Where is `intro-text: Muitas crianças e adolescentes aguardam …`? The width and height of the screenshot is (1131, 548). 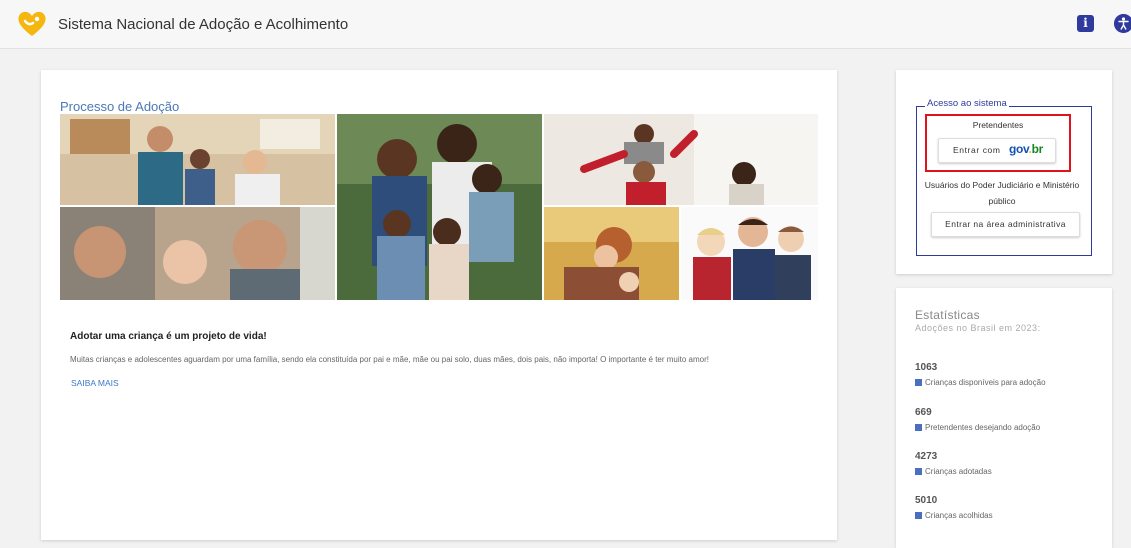 intro-text: Muitas crianças e adolescentes aguardam … is located at coordinates (389, 359).